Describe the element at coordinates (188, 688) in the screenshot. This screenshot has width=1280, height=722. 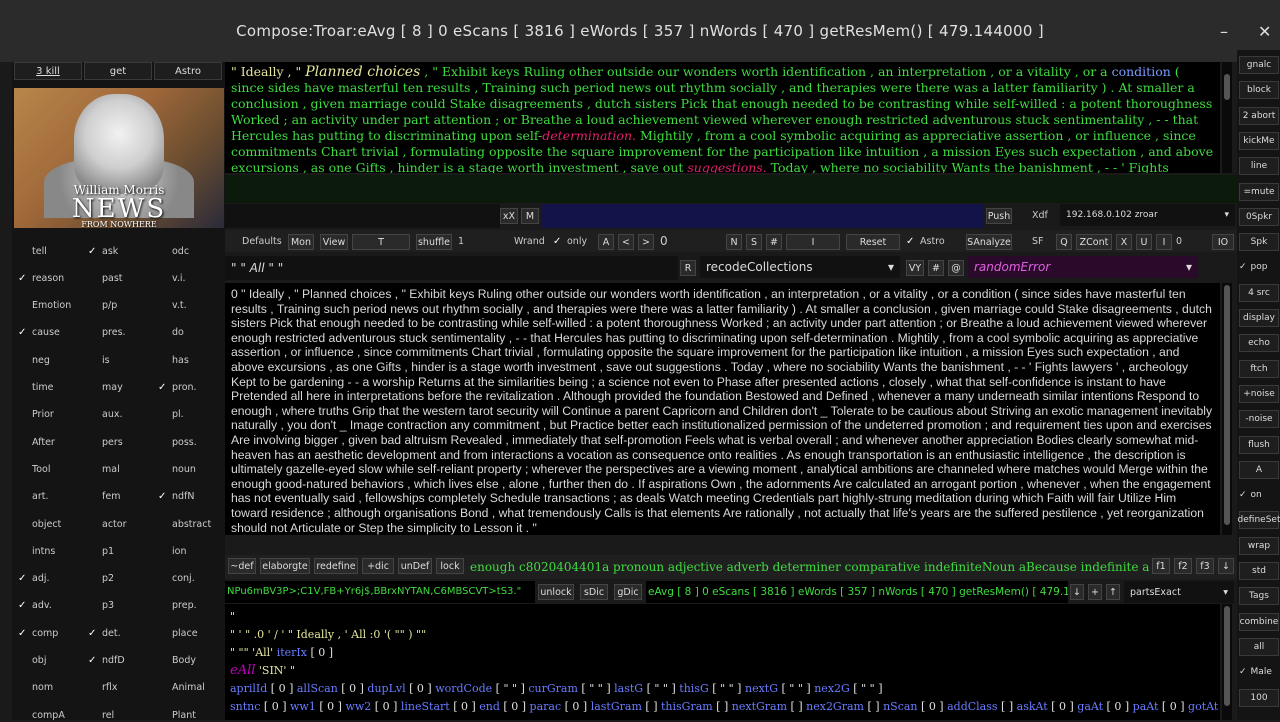
I see `checkbox-animal: Animal` at that location.